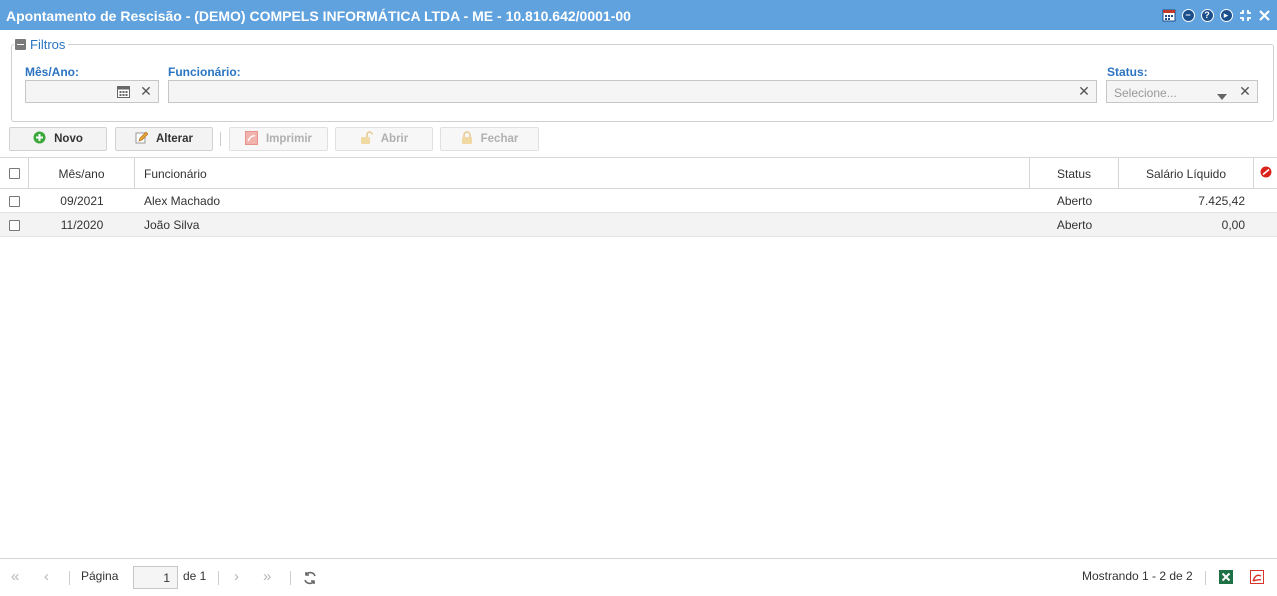 The image size is (1277, 596). I want to click on col-salario-label: Salário Líquido, so click(1186, 173).